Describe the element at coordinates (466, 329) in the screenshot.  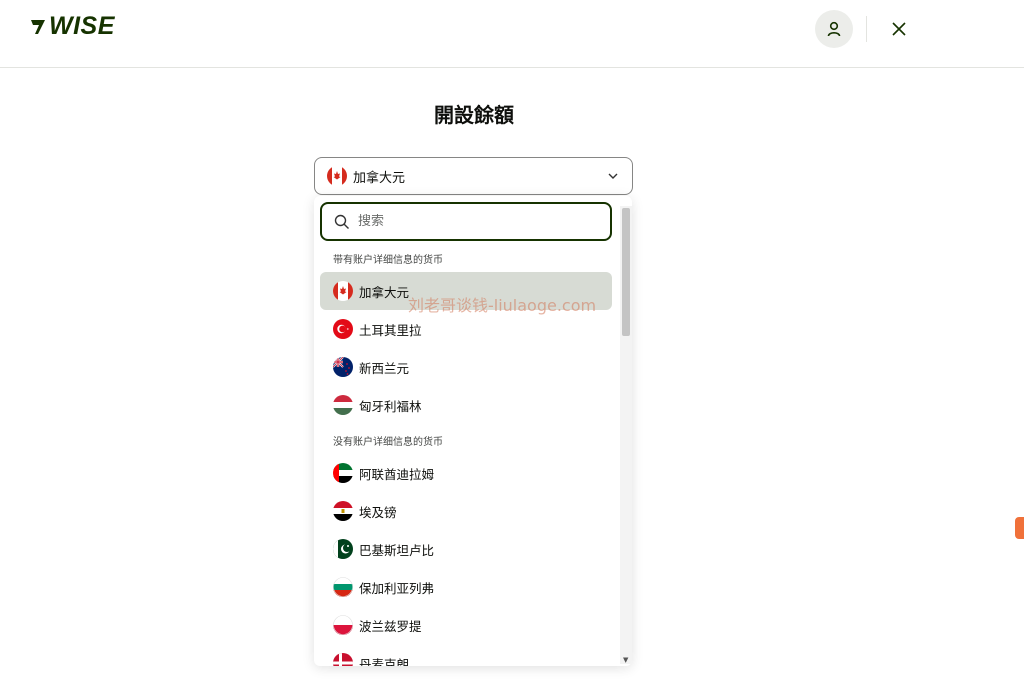
I see `currency-option-try: 土耳其里拉` at that location.